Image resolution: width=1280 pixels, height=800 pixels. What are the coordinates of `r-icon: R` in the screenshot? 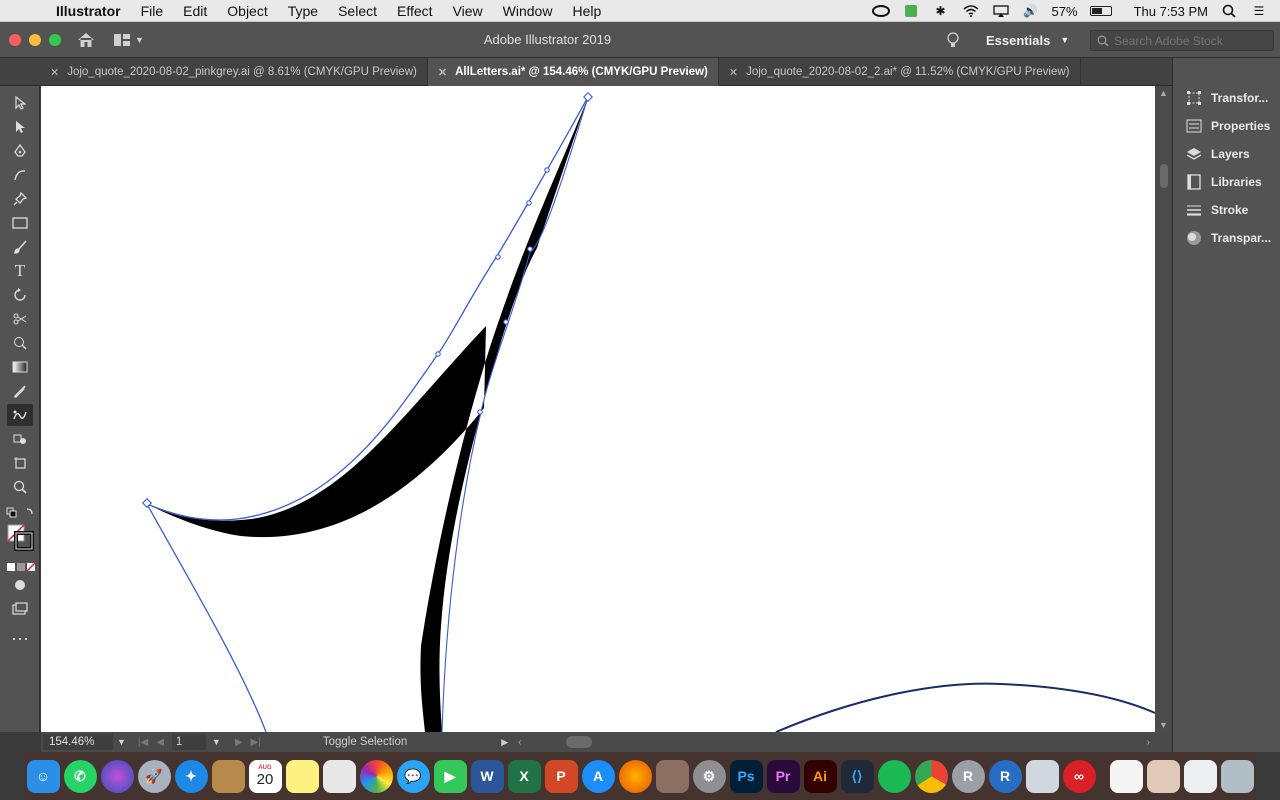 It's located at (1005, 776).